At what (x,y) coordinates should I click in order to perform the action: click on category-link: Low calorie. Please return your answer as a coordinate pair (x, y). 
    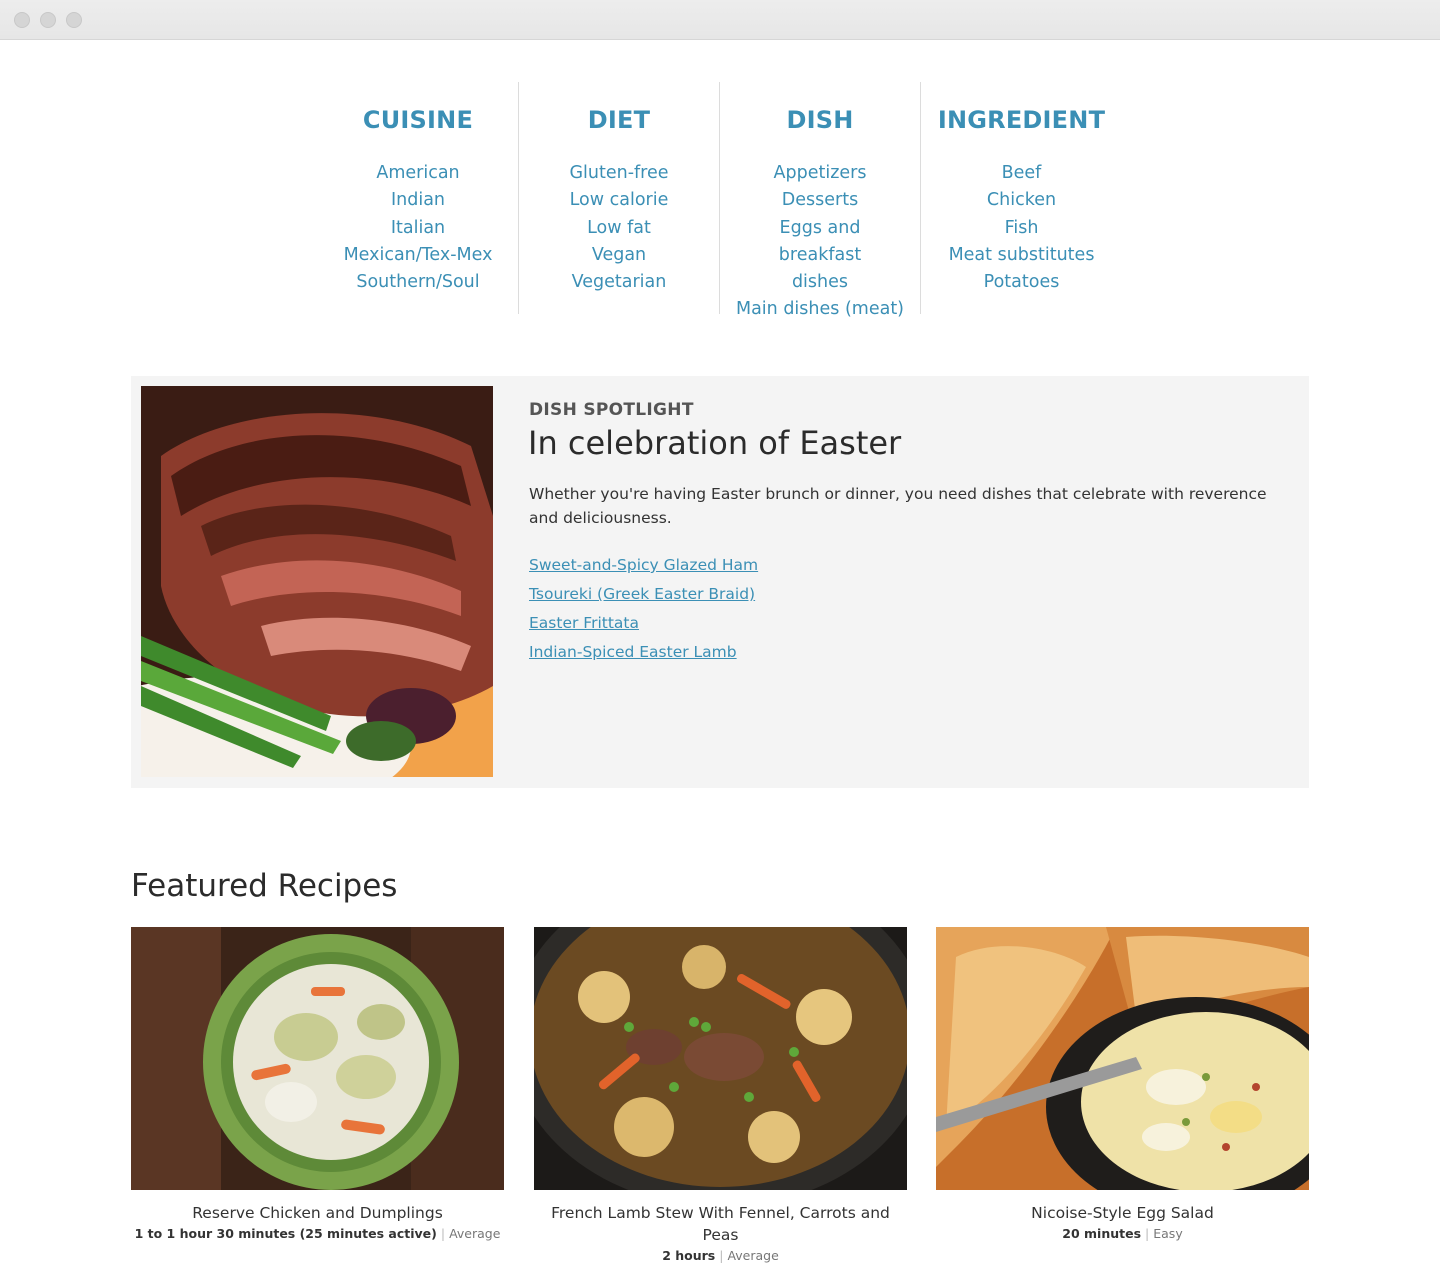
    Looking at the image, I should click on (619, 200).